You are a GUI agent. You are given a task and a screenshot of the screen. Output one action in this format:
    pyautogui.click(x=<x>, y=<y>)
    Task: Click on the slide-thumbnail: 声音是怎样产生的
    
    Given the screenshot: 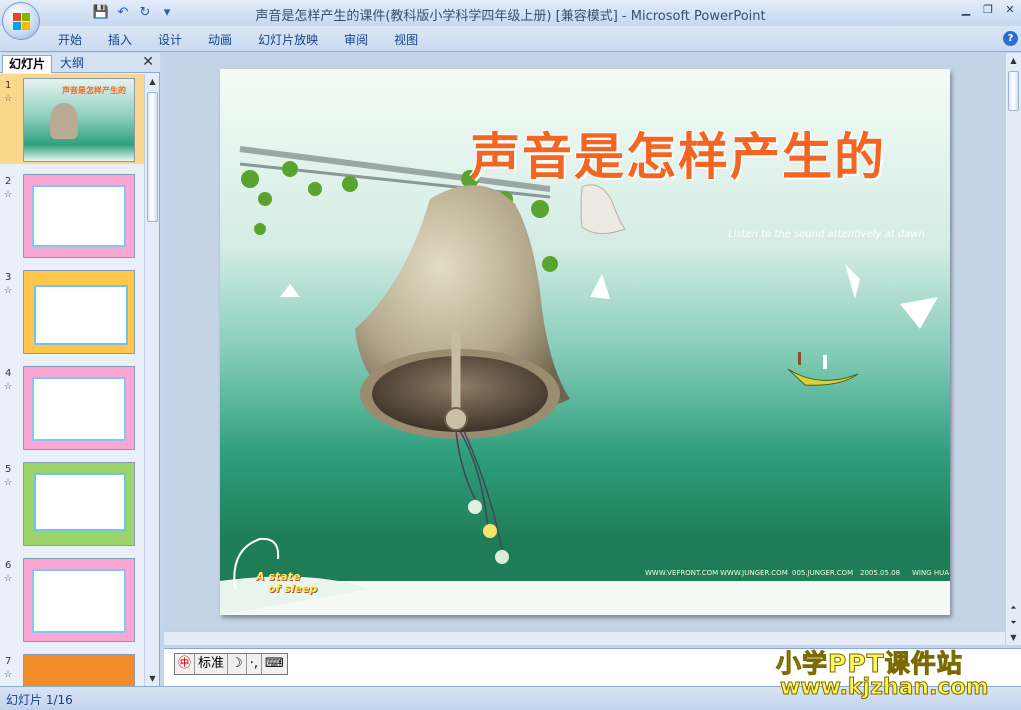 What is the action you would take?
    pyautogui.click(x=79, y=120)
    